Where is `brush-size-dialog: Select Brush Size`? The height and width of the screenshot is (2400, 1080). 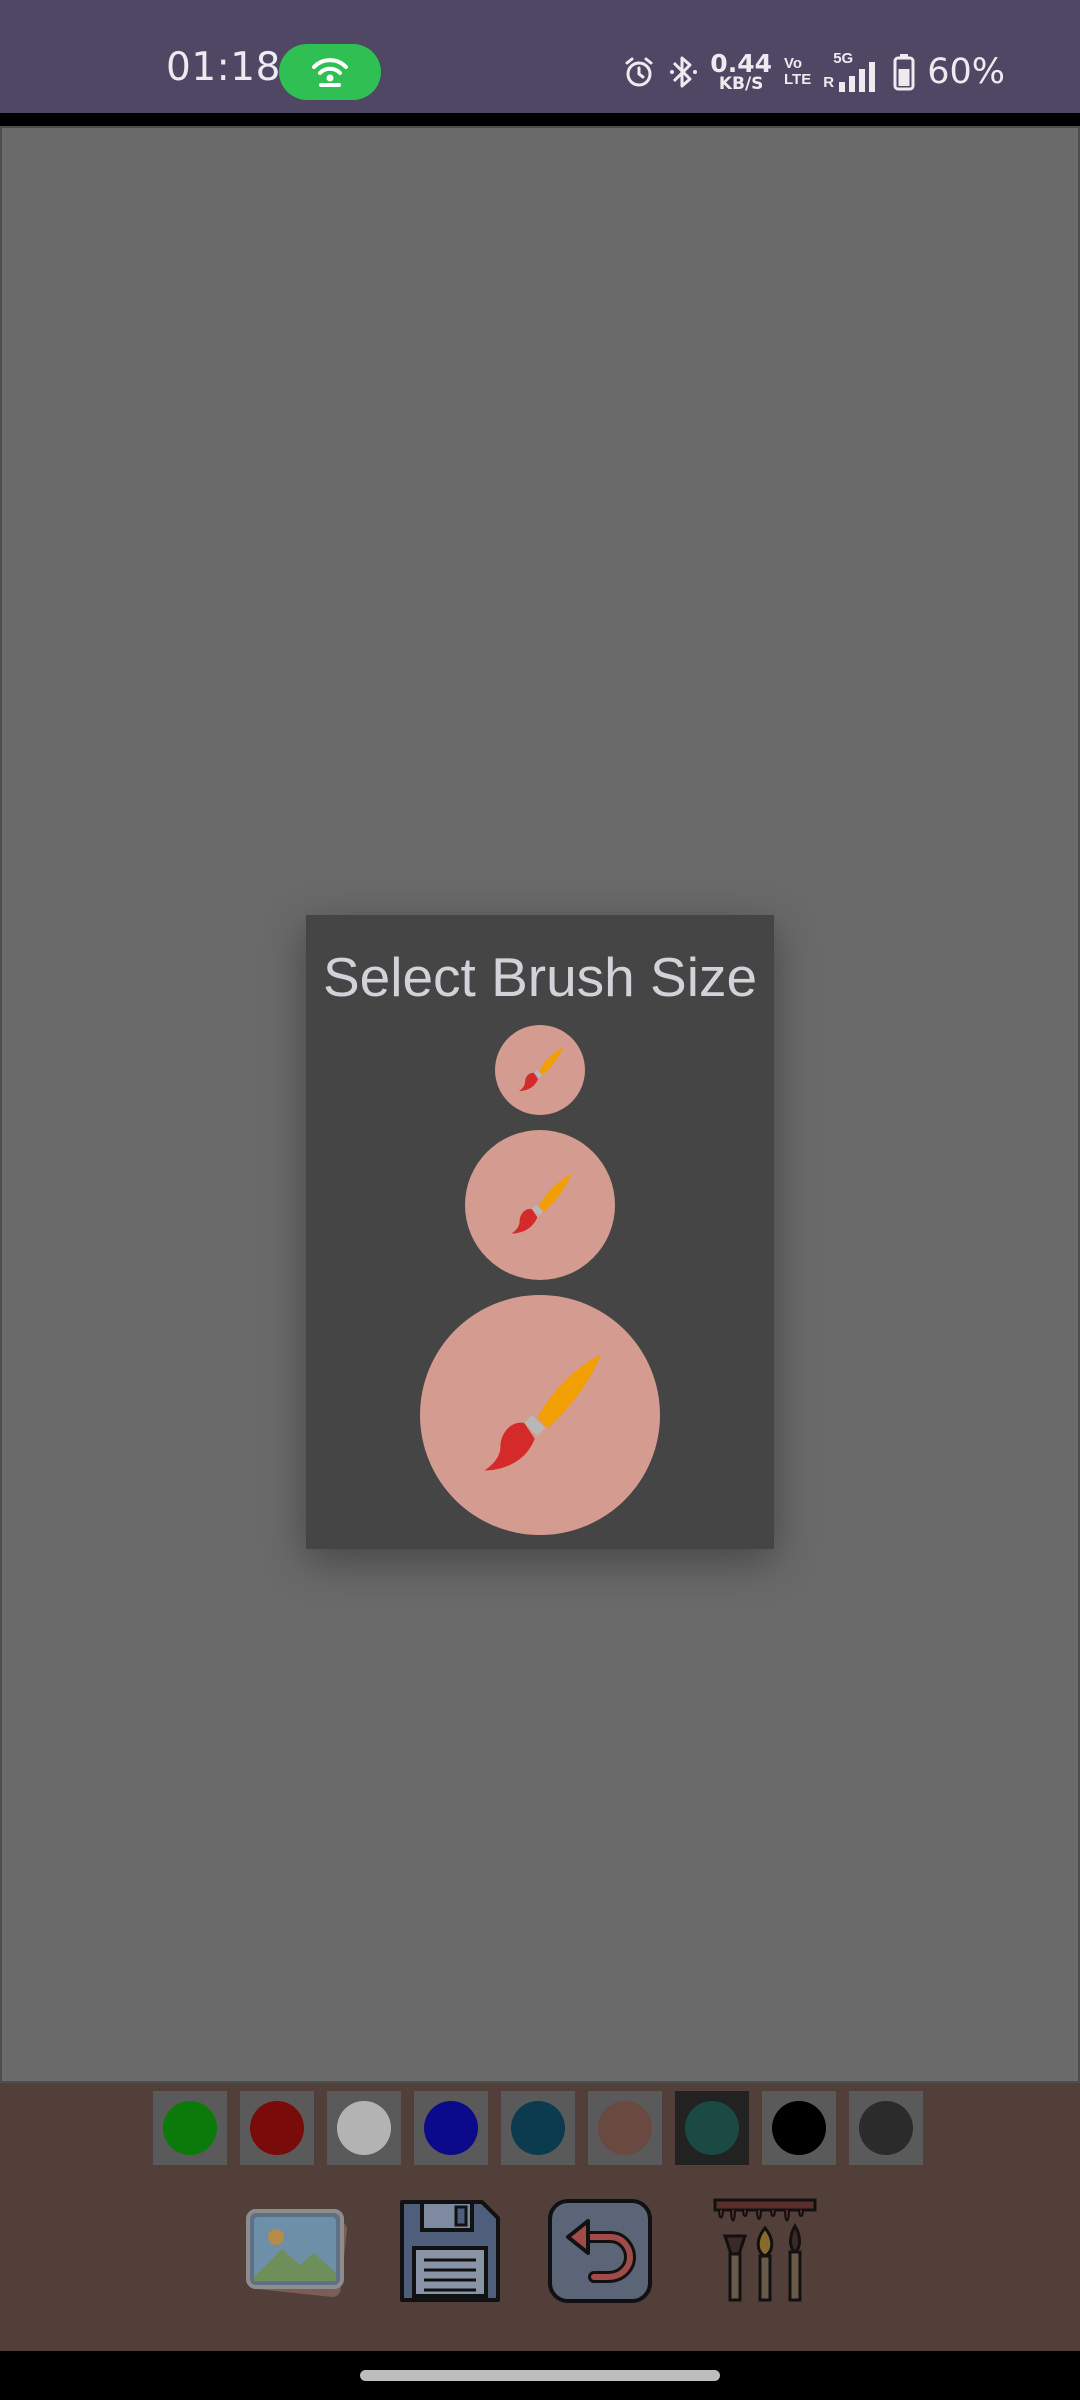
brush-size-dialog: Select Brush Size is located at coordinates (540, 1232).